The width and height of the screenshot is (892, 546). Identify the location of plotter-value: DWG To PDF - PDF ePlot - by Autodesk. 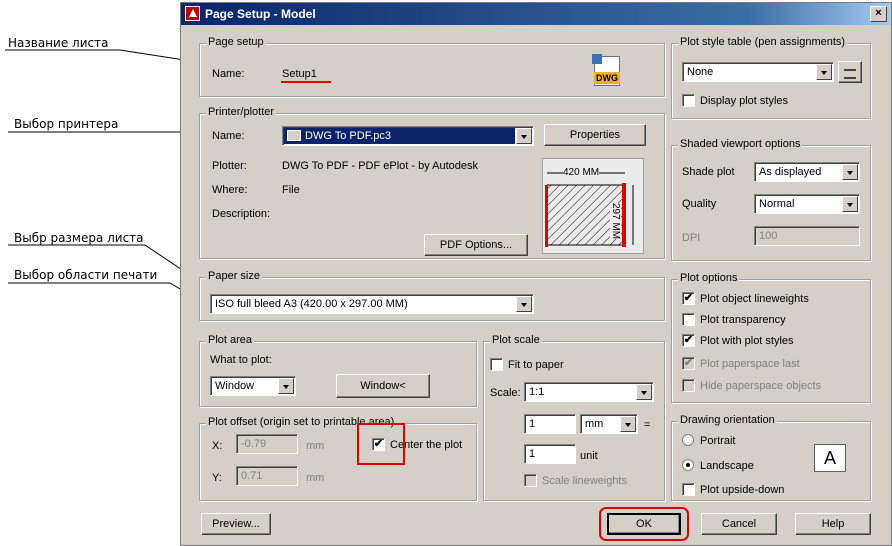
(380, 166).